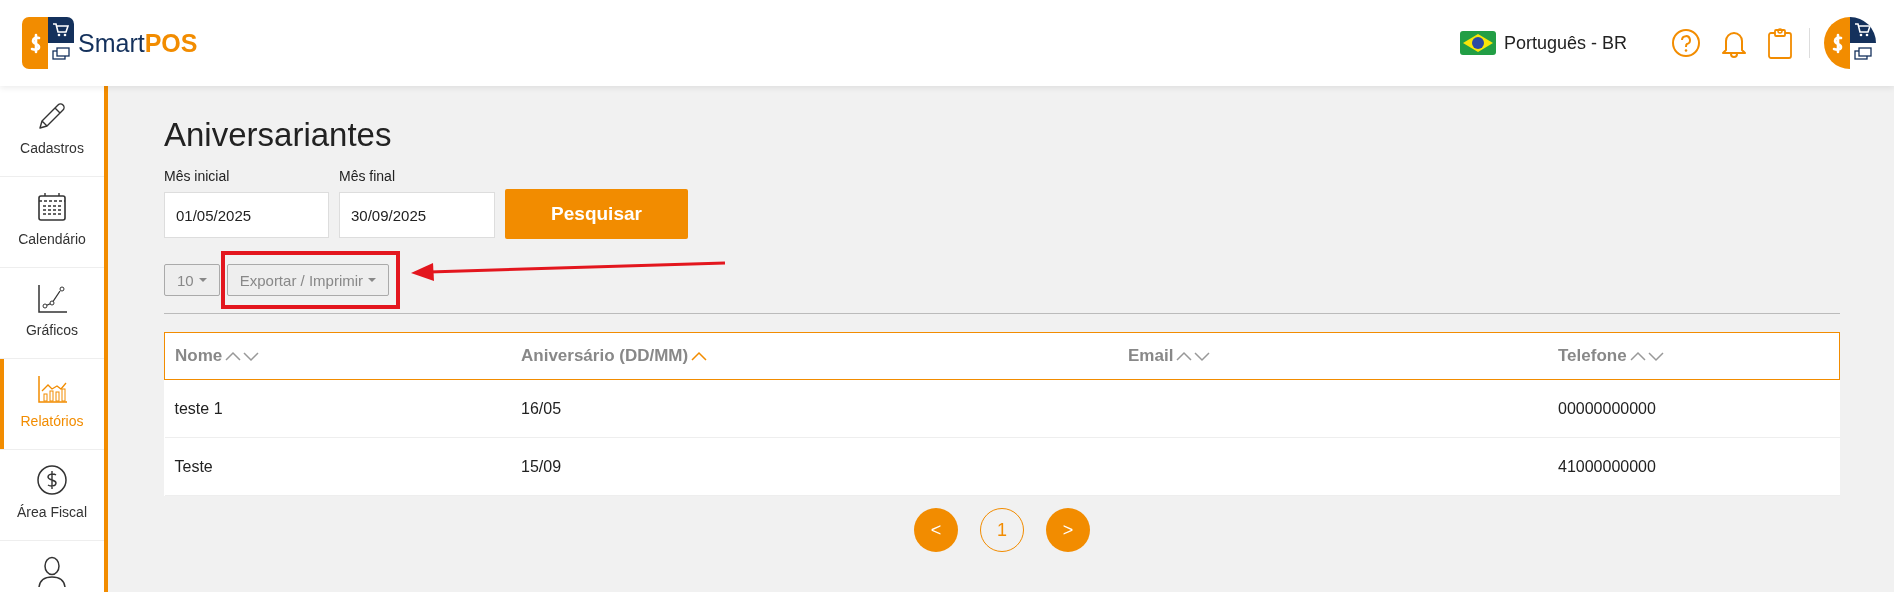 This screenshot has height=592, width=1894. Describe the element at coordinates (1780, 43) in the screenshot. I see `clipboard-icon` at that location.